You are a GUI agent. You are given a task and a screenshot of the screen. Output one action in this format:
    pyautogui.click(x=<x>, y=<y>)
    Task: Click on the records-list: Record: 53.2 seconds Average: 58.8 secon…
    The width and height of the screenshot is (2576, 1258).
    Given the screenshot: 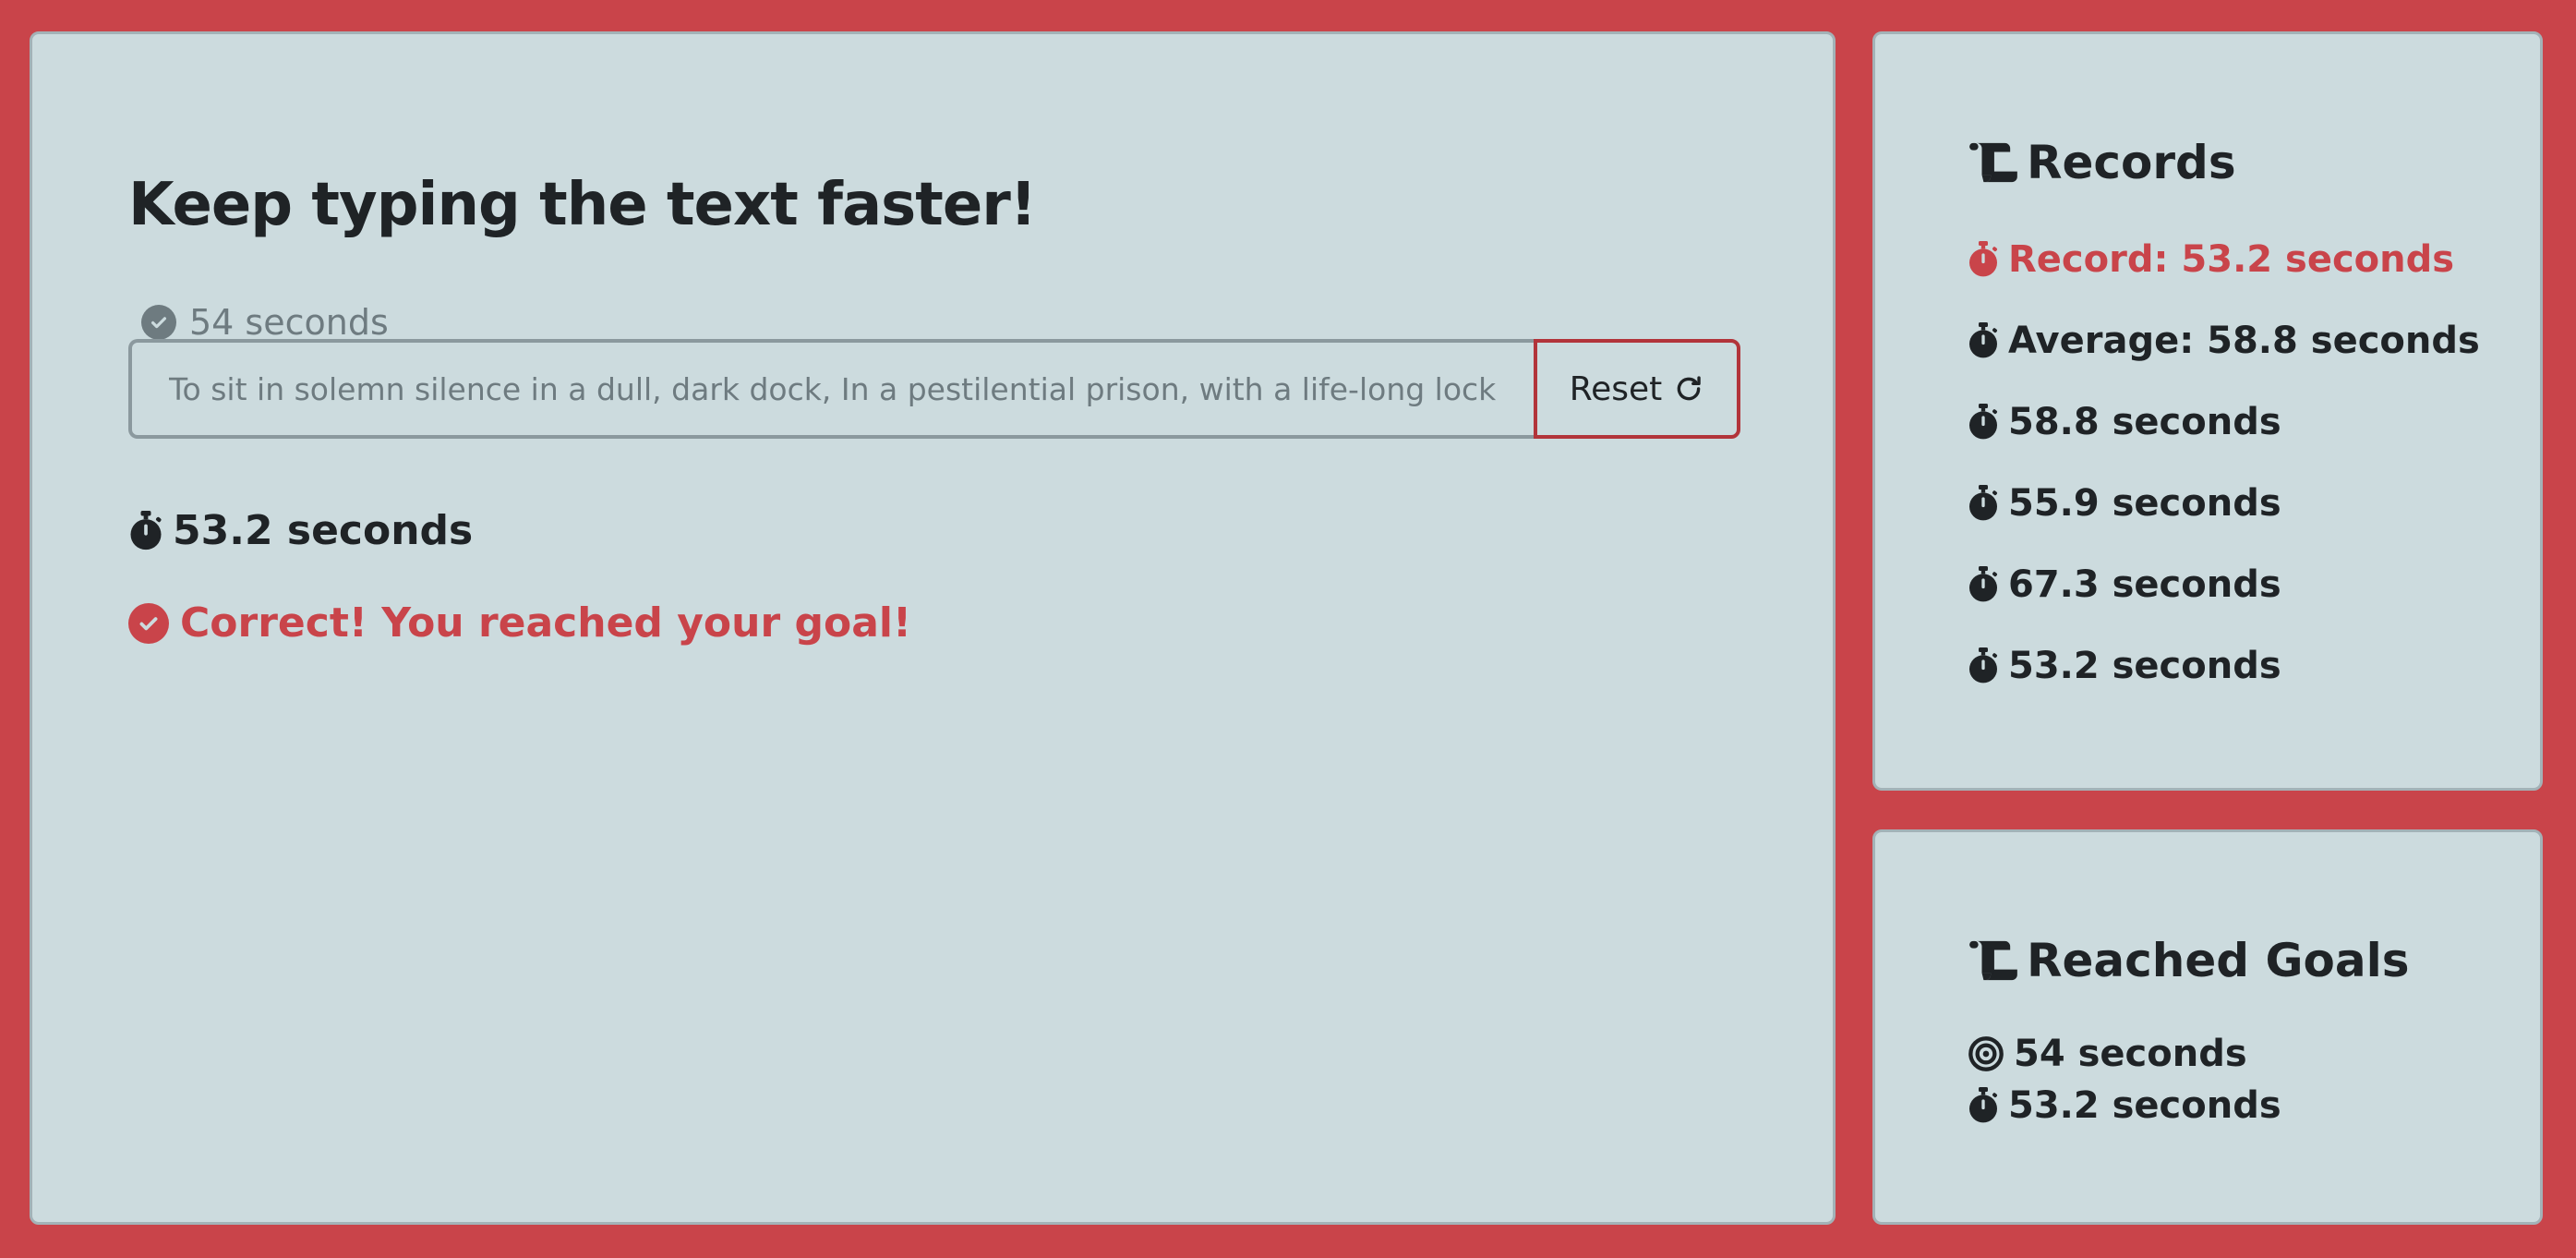 What is the action you would take?
    pyautogui.click(x=2224, y=463)
    